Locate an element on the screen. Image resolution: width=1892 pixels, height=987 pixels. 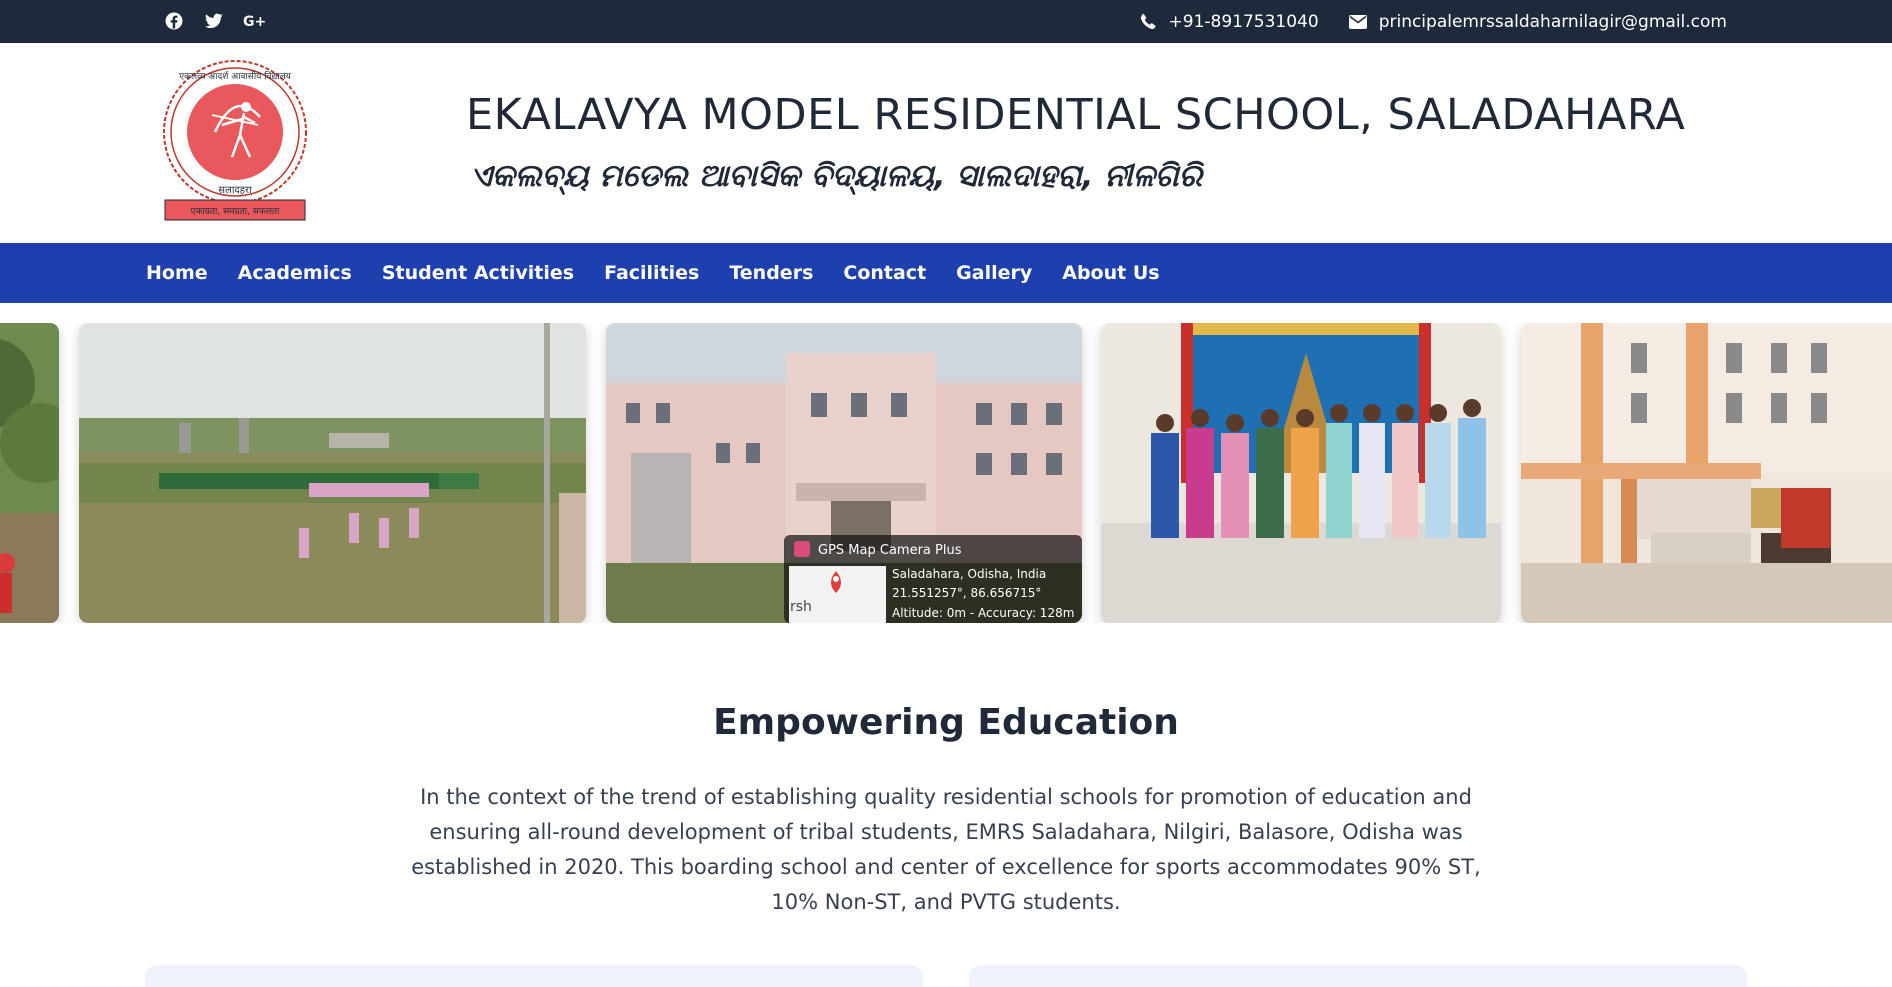
gps-overlay-app: GPS Map Camera Plus is located at coordinates (890, 550).